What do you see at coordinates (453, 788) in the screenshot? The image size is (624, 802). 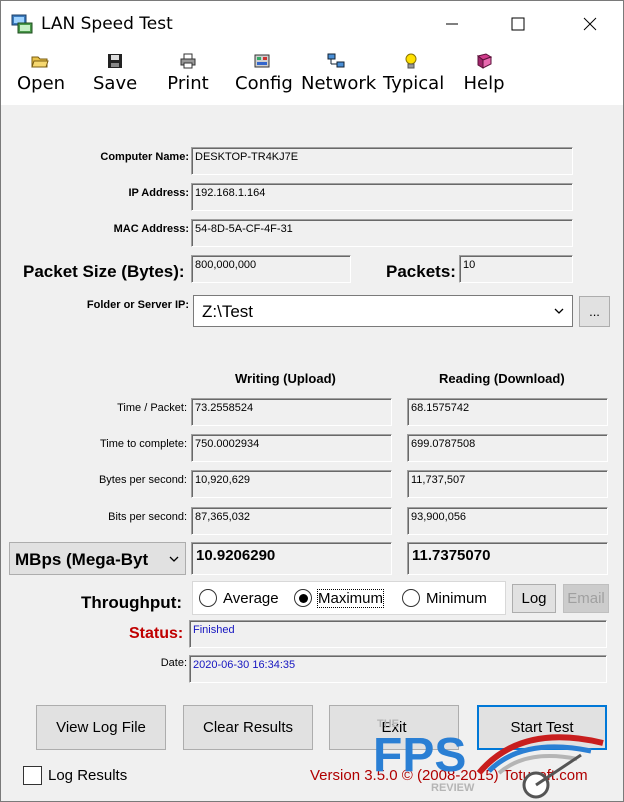 I see `watermark-bottom-text: REVIEW` at bounding box center [453, 788].